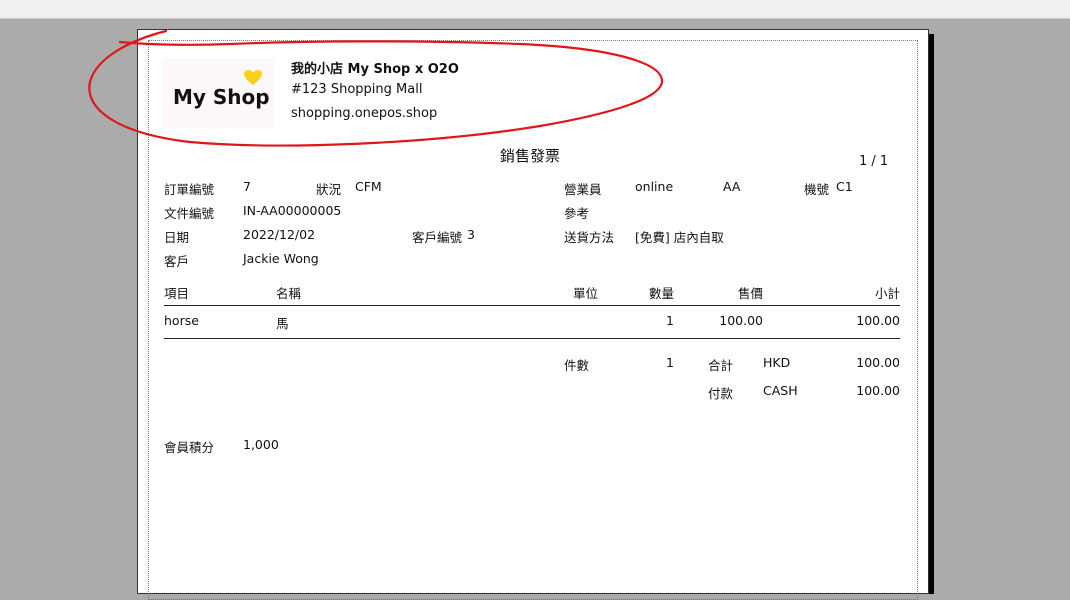 This screenshot has height=600, width=1070. What do you see at coordinates (535, 9) in the screenshot?
I see `viewer-toolbar` at bounding box center [535, 9].